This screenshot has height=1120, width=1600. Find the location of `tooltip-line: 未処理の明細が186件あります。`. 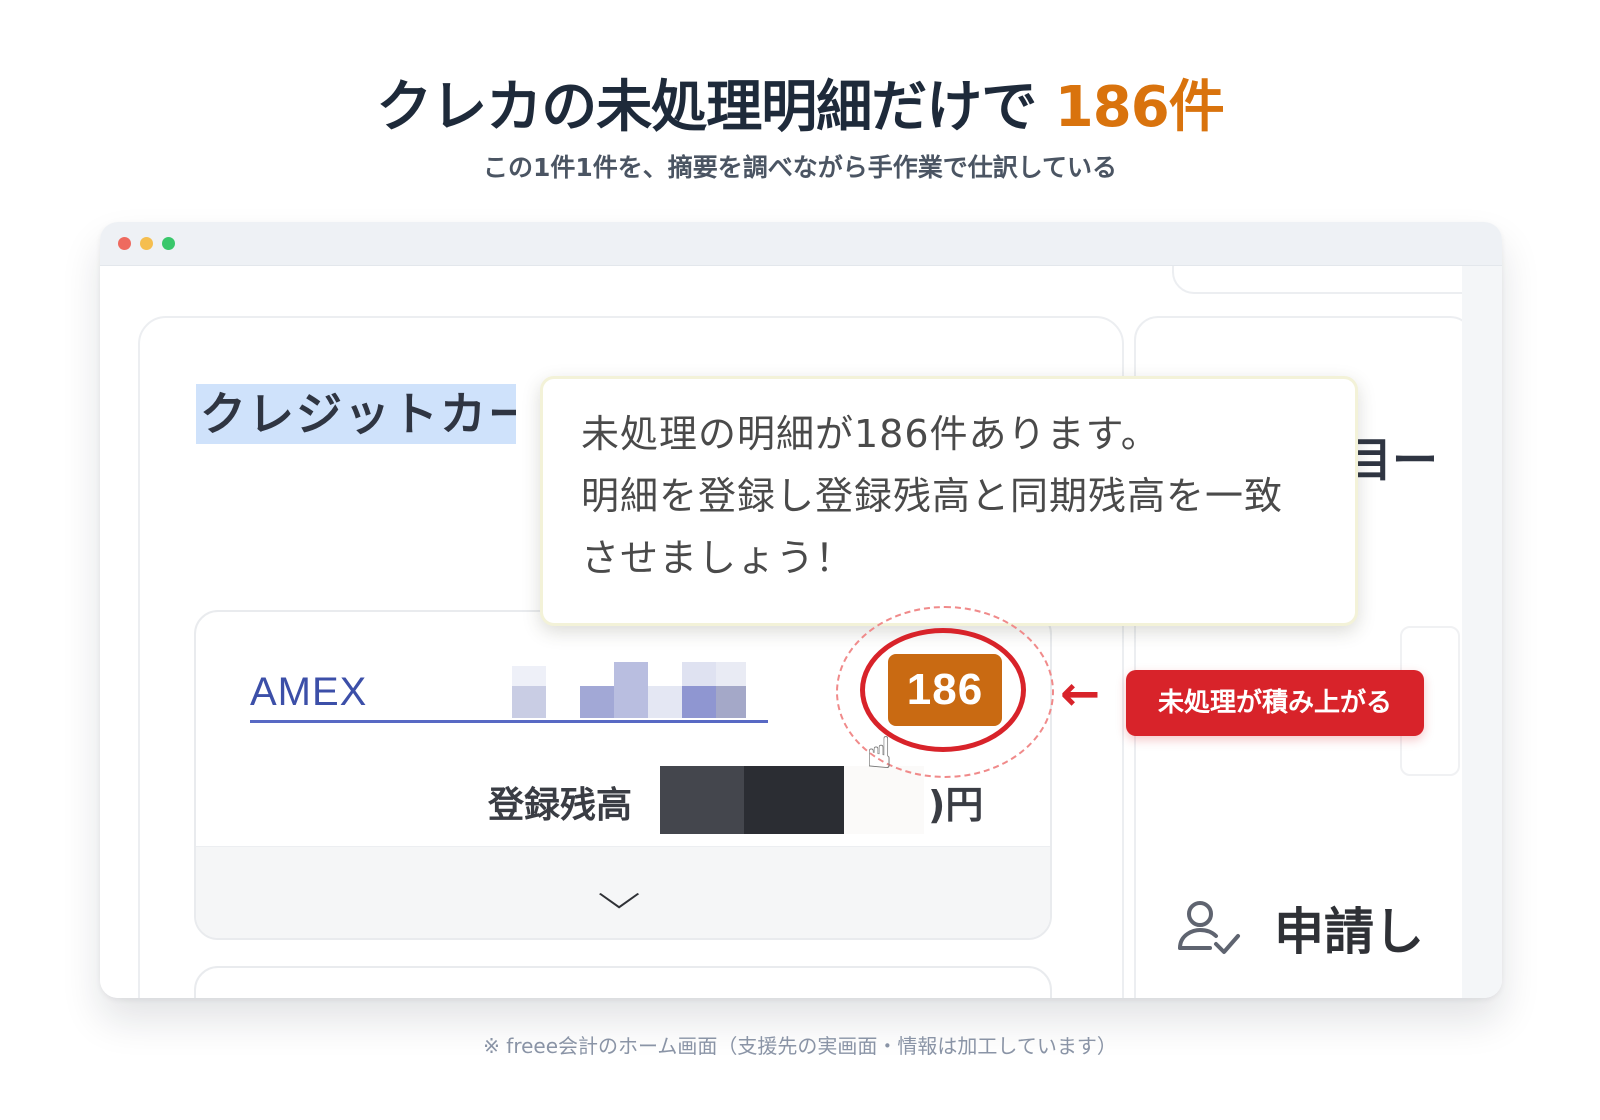

tooltip-line: 未処理の明細が186件あります。 is located at coordinates (870, 434).